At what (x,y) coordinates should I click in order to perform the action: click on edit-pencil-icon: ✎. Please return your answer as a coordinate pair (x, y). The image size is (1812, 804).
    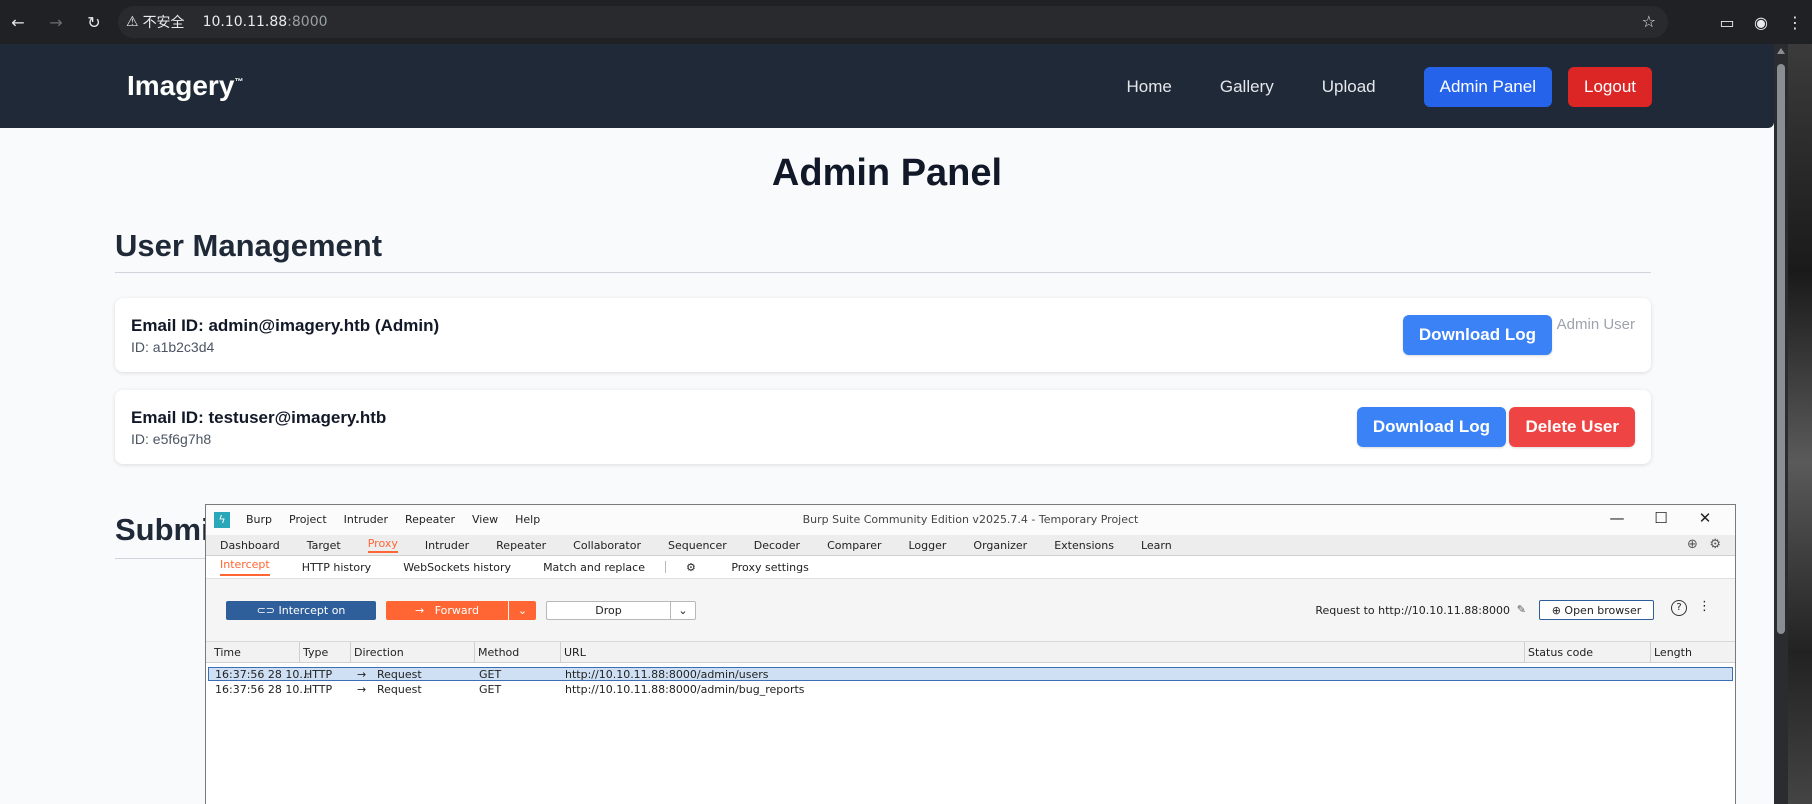
    Looking at the image, I should click on (1521, 609).